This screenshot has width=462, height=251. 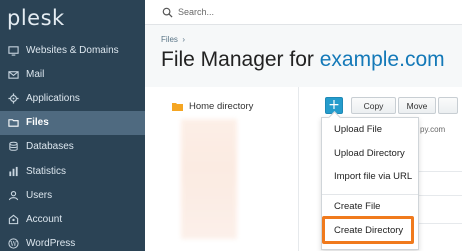 I want to click on sidebar-item-label: Files, so click(x=37, y=123).